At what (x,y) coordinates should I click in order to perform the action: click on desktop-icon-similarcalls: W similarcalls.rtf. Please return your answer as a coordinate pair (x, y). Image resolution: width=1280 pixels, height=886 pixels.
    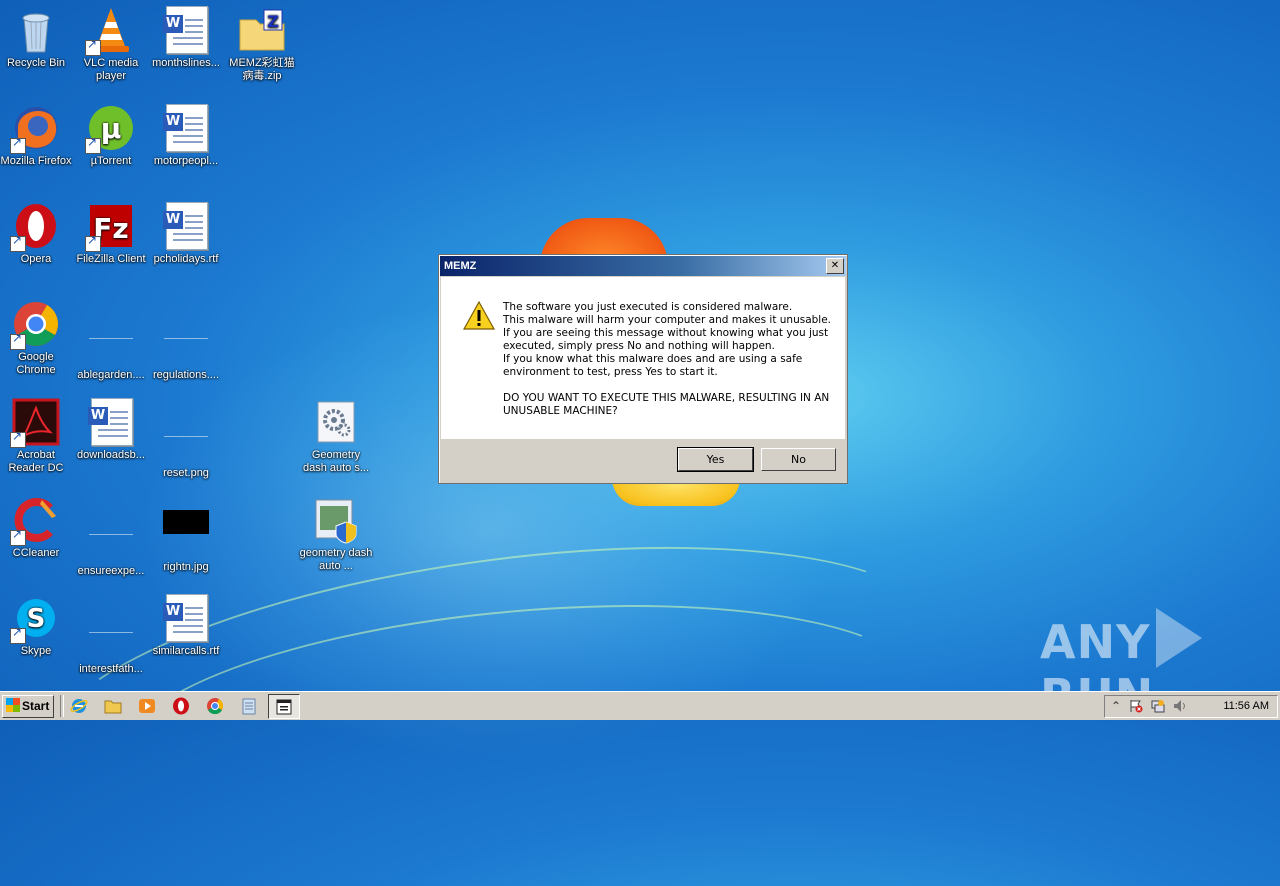
    Looking at the image, I should click on (186, 624).